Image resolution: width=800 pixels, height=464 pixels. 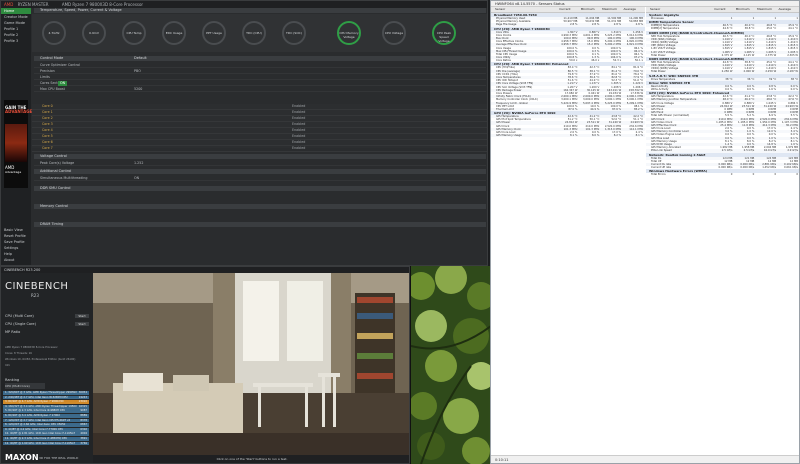 What do you see at coordinates (595, 61) in the screenshot?
I see `sensor-value: 46.0 x` at bounding box center [595, 61].